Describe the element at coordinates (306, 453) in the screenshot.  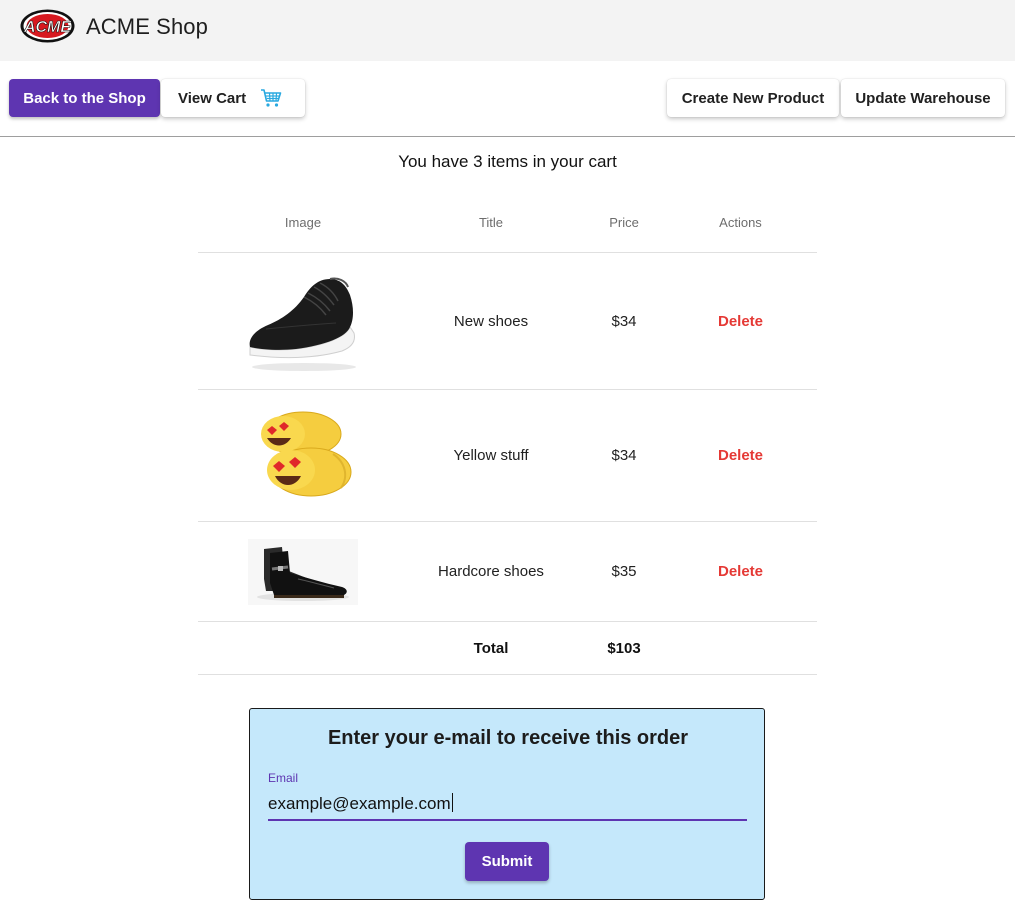
I see `emoji-slippers-image` at that location.